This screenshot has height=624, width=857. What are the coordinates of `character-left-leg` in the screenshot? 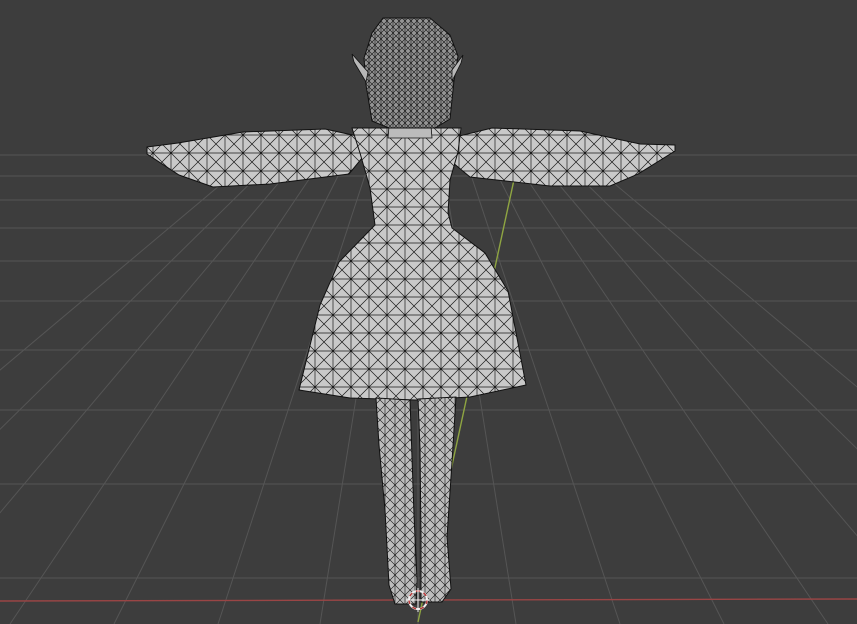 It's located at (396, 501).